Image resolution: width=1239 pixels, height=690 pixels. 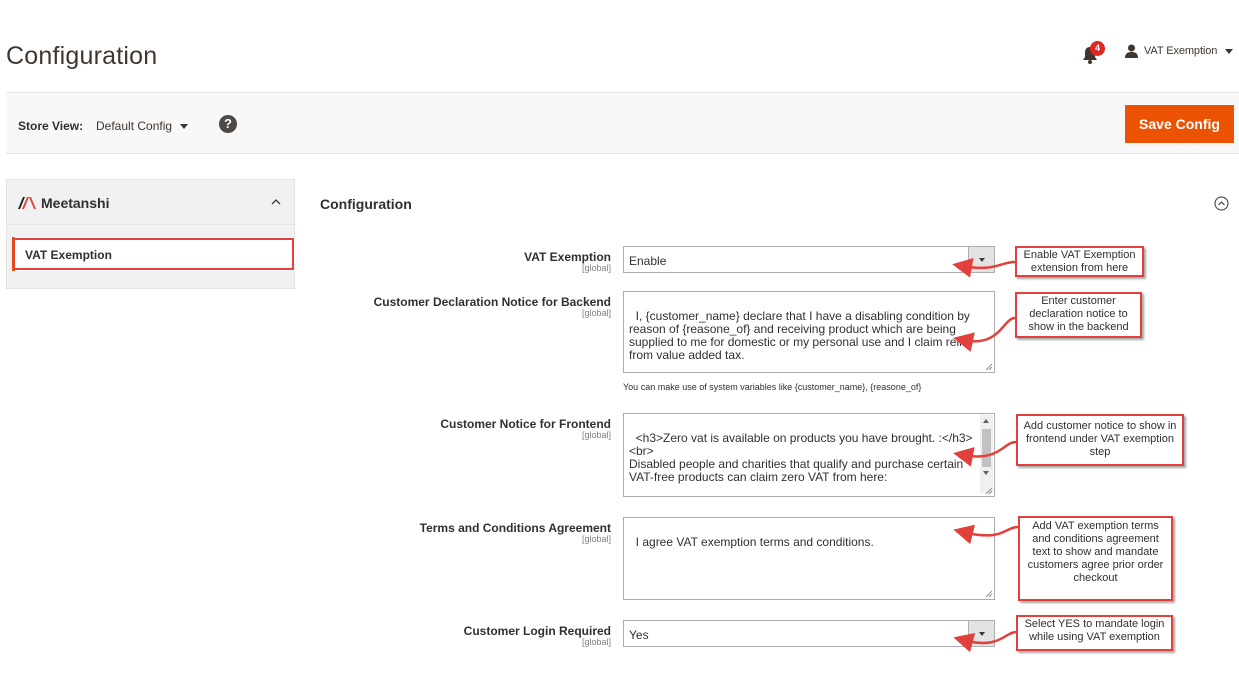 I want to click on annotation-arrow-backend, so click(x=984, y=334).